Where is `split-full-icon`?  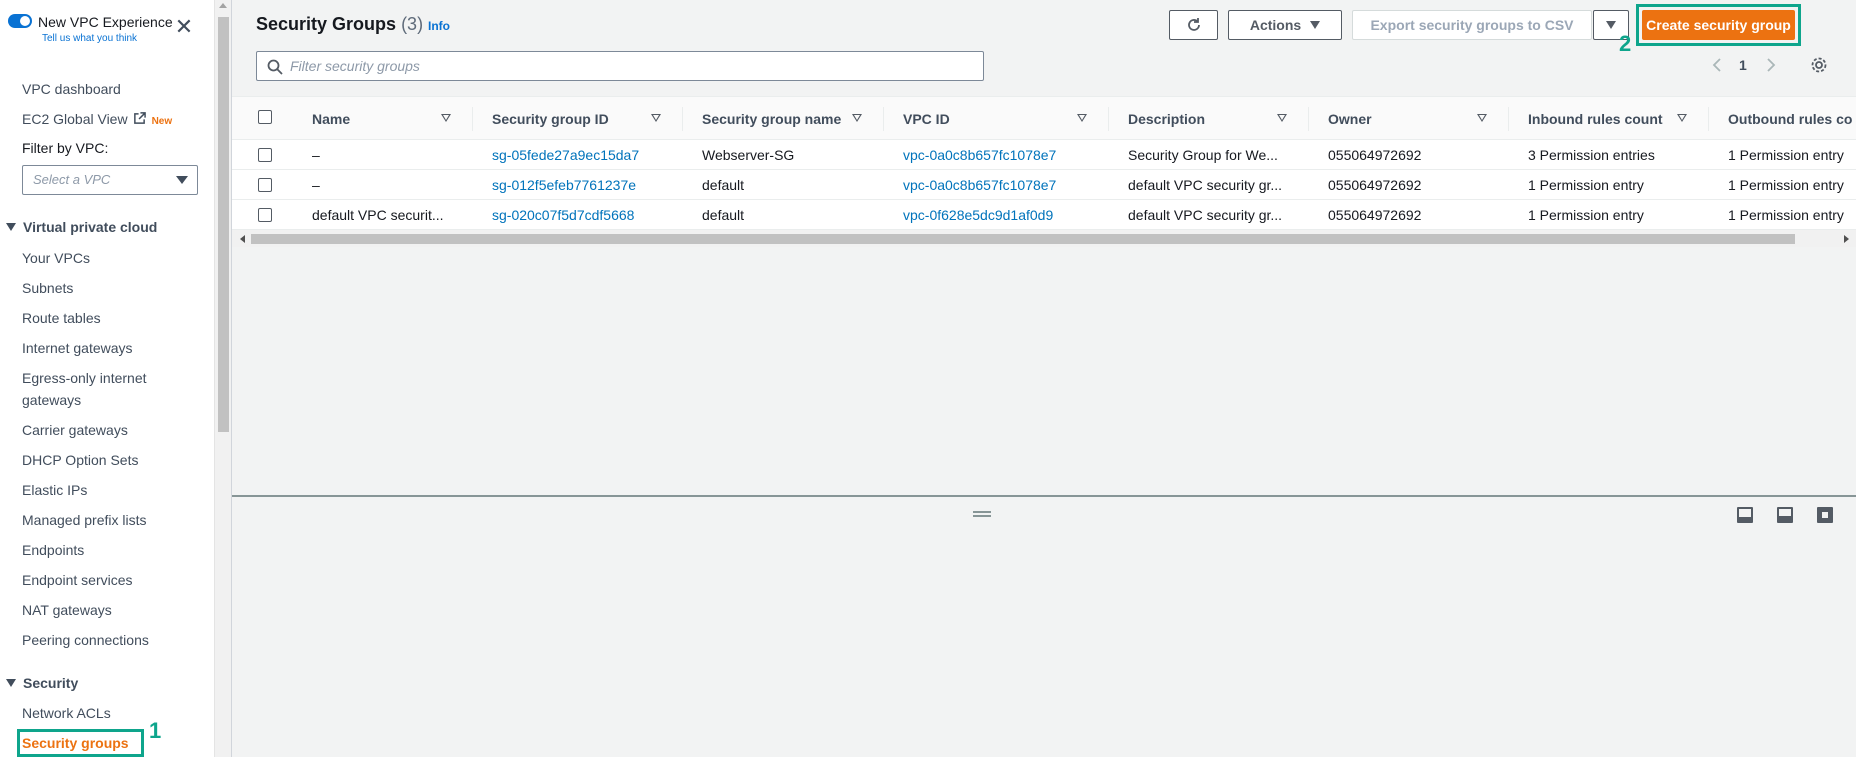
split-full-icon is located at coordinates (1825, 515).